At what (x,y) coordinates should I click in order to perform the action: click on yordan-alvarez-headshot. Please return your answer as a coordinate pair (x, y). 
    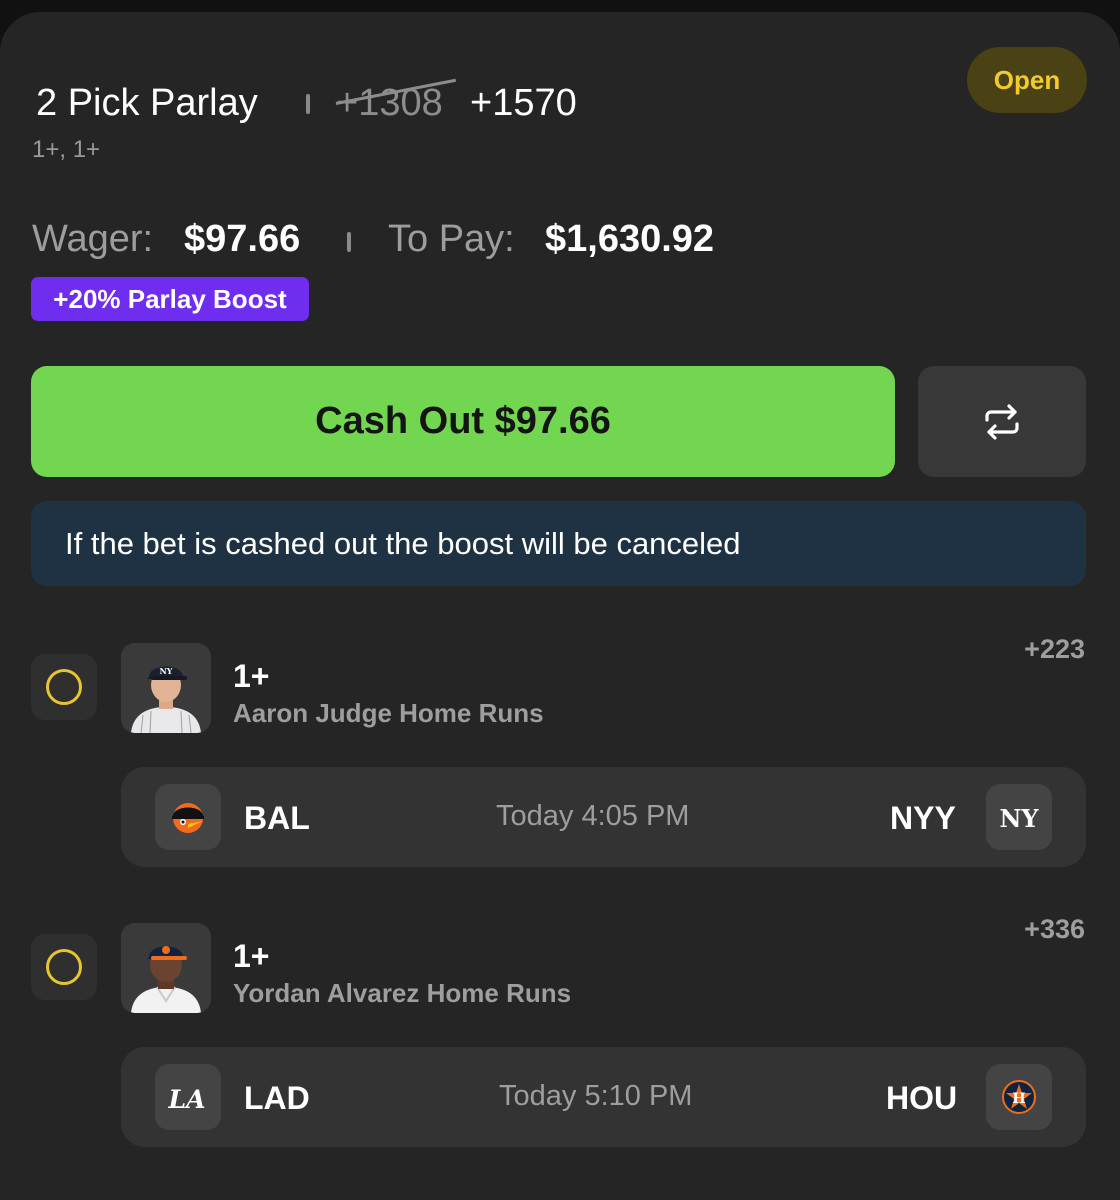
    Looking at the image, I should click on (166, 968).